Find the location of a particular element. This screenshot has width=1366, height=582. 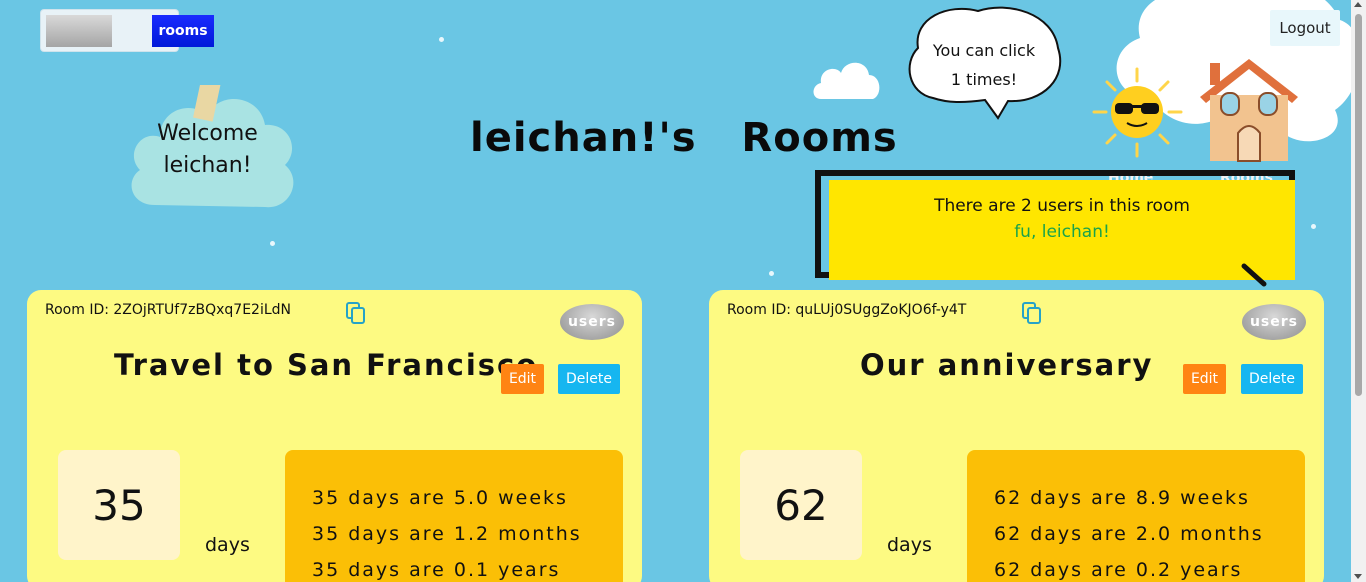

users-list-text: fu, leichan! is located at coordinates (1062, 232).